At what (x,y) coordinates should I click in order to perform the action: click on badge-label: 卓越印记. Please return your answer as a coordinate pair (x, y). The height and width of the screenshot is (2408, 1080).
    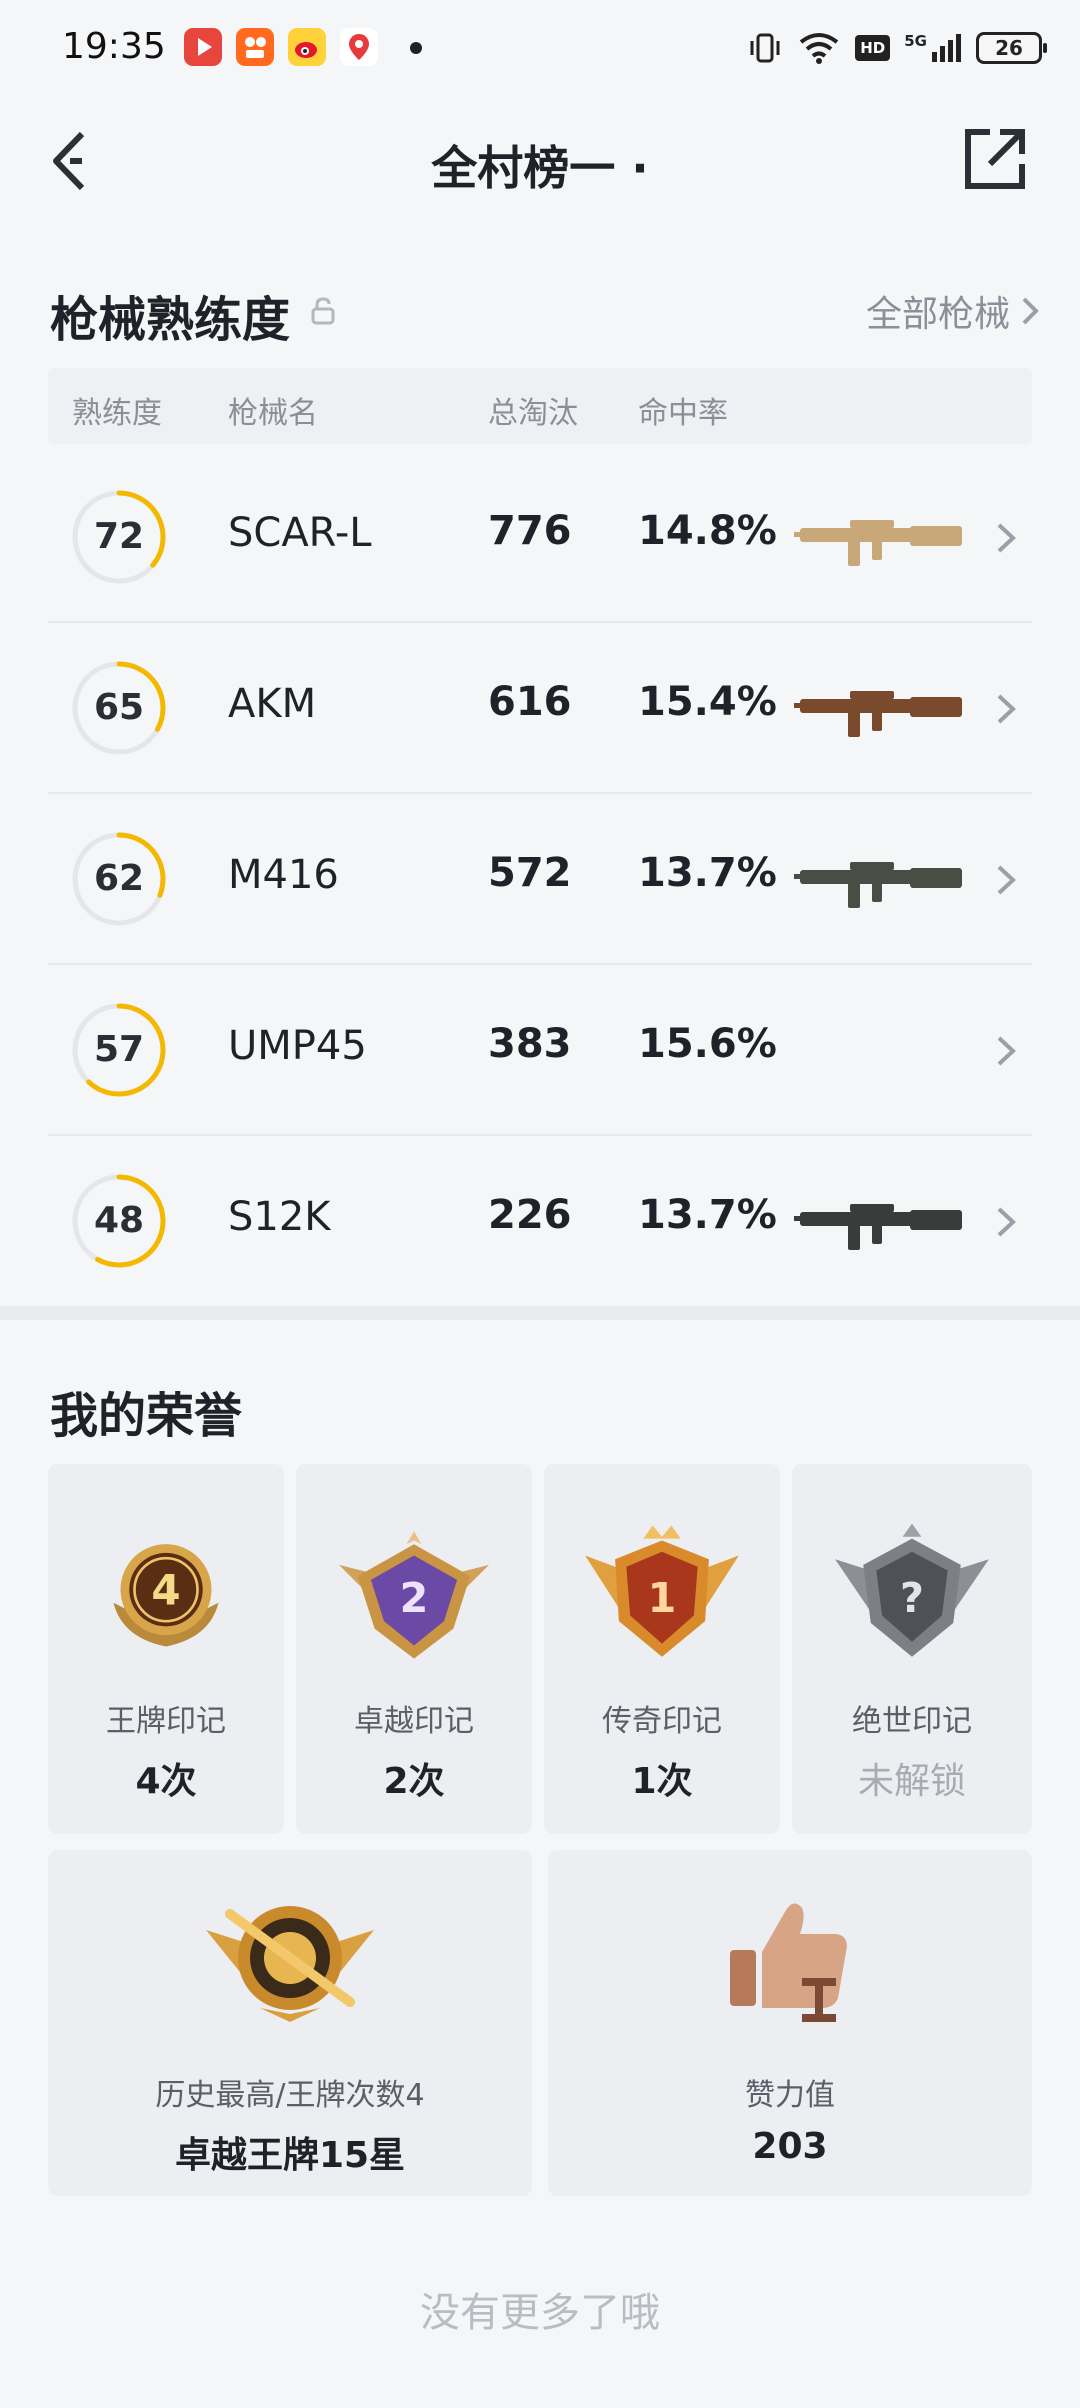
    Looking at the image, I should click on (414, 1721).